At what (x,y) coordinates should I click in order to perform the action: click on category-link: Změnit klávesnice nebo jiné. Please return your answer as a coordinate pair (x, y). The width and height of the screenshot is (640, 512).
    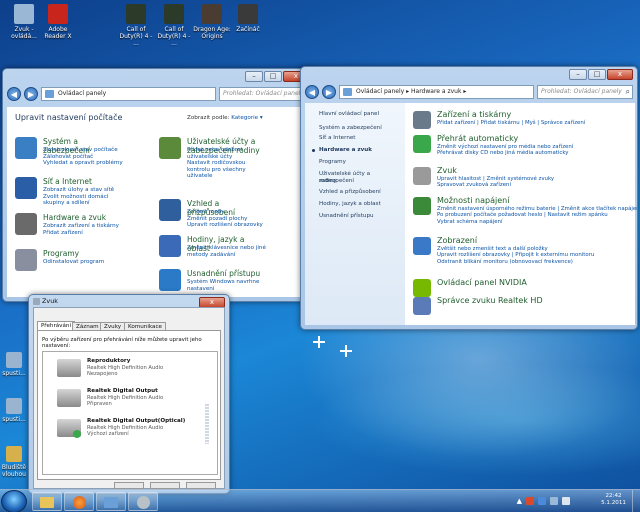
    Looking at the image, I should click on (242, 248).